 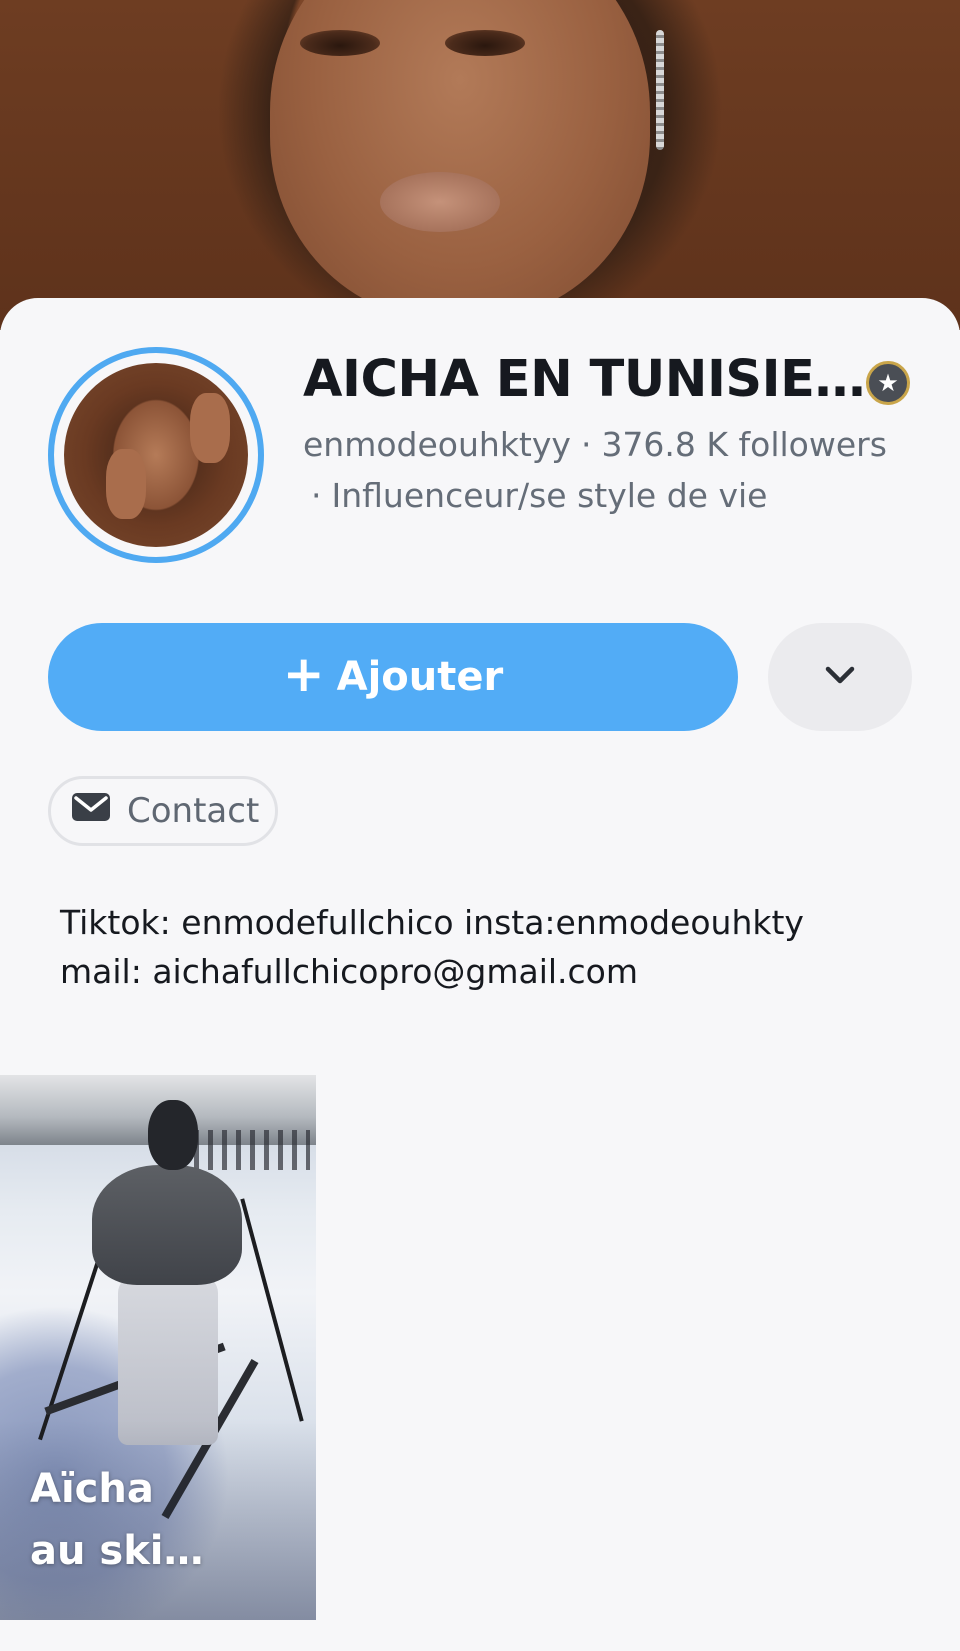 I want to click on chevron-down-icon, so click(x=840, y=677).